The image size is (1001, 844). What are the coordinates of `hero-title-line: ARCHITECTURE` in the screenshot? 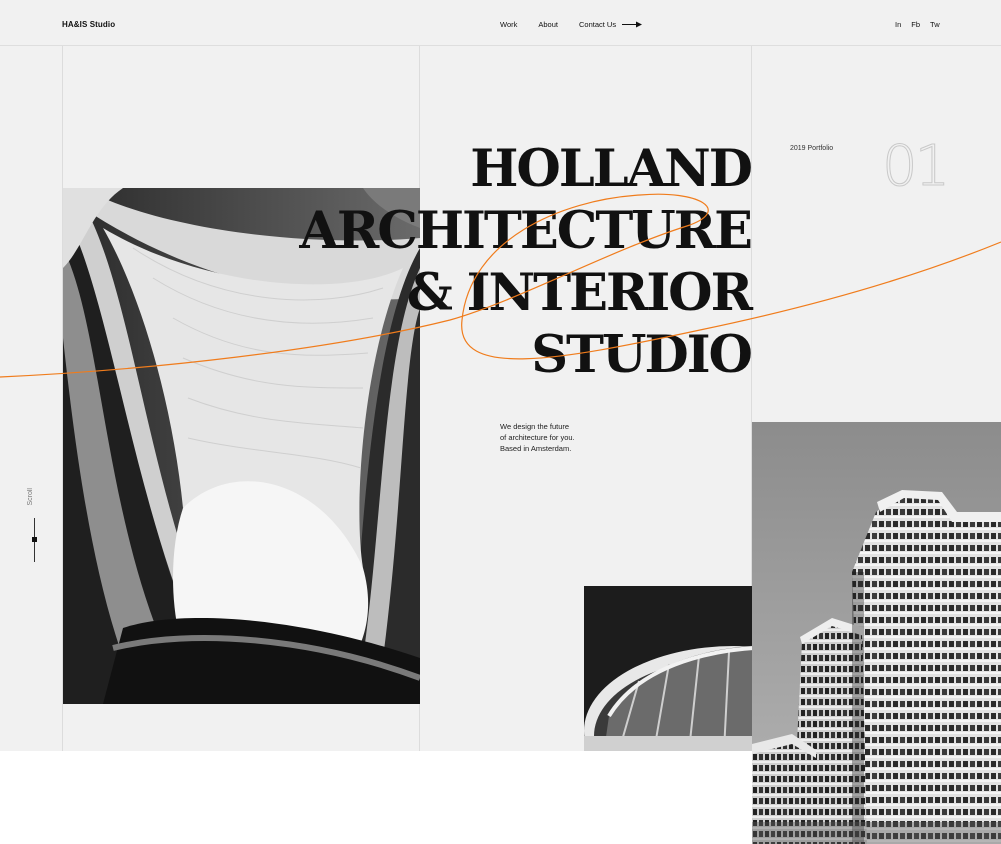 It's located at (526, 231).